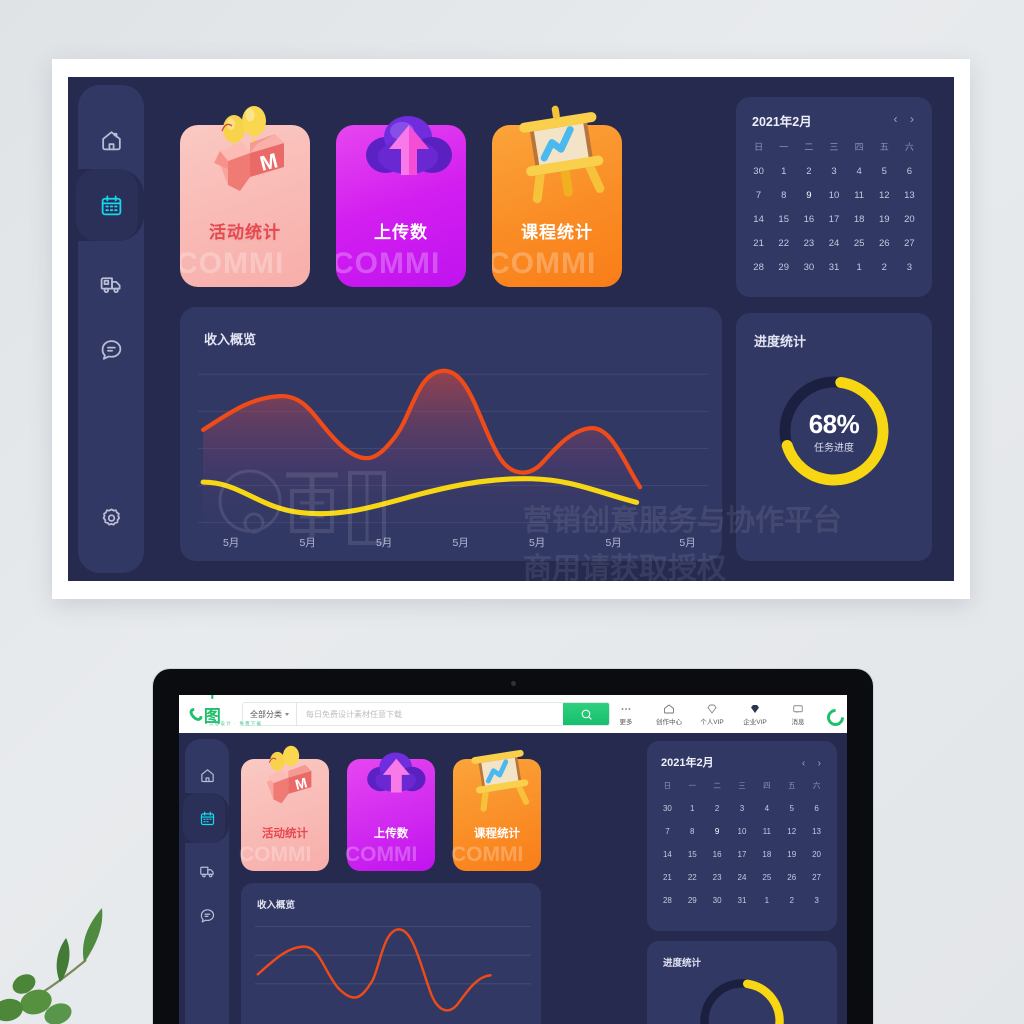 Image resolution: width=1024 pixels, height=1024 pixels. I want to click on stat-card-activity: COMMI 活动统计 M, so click(245, 196).